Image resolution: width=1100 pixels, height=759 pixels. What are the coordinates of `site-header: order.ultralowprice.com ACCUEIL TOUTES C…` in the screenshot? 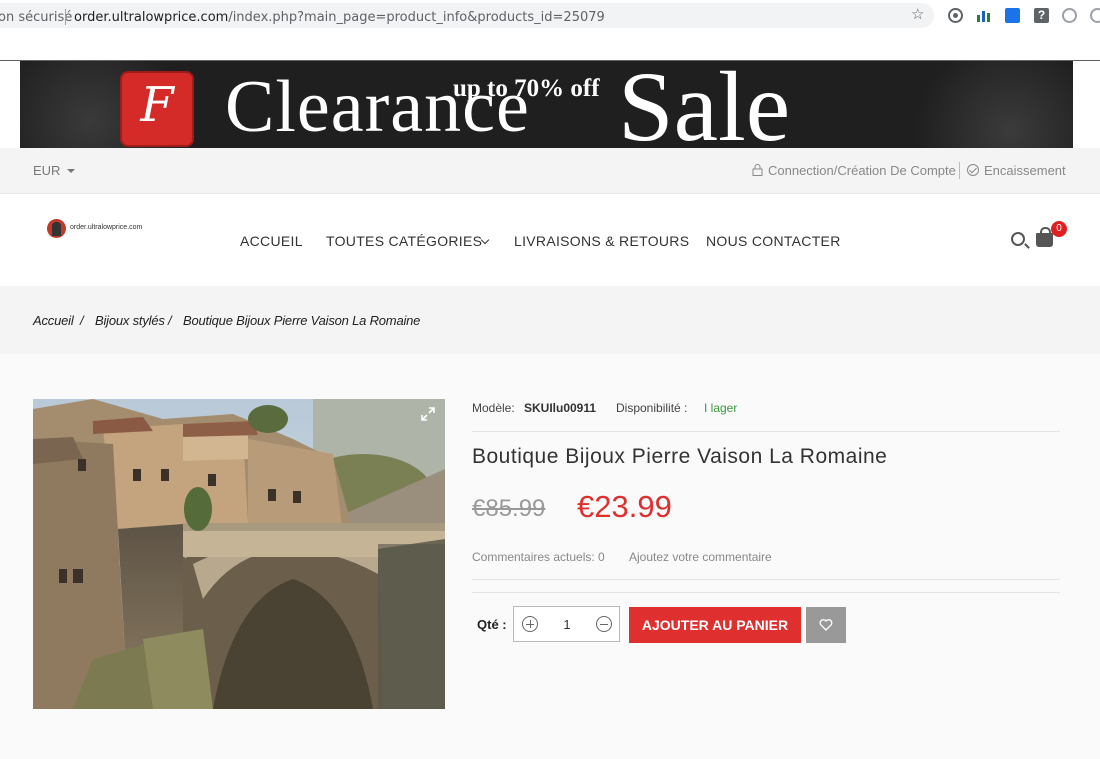 It's located at (550, 240).